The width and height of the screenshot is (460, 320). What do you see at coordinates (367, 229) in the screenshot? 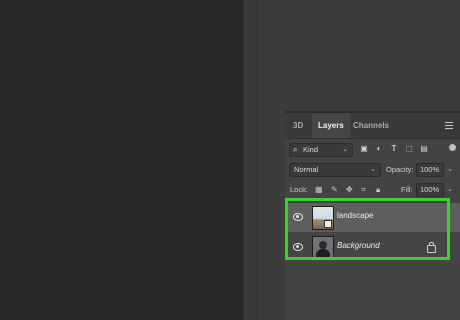
I see `selection-highlight-box` at bounding box center [367, 229].